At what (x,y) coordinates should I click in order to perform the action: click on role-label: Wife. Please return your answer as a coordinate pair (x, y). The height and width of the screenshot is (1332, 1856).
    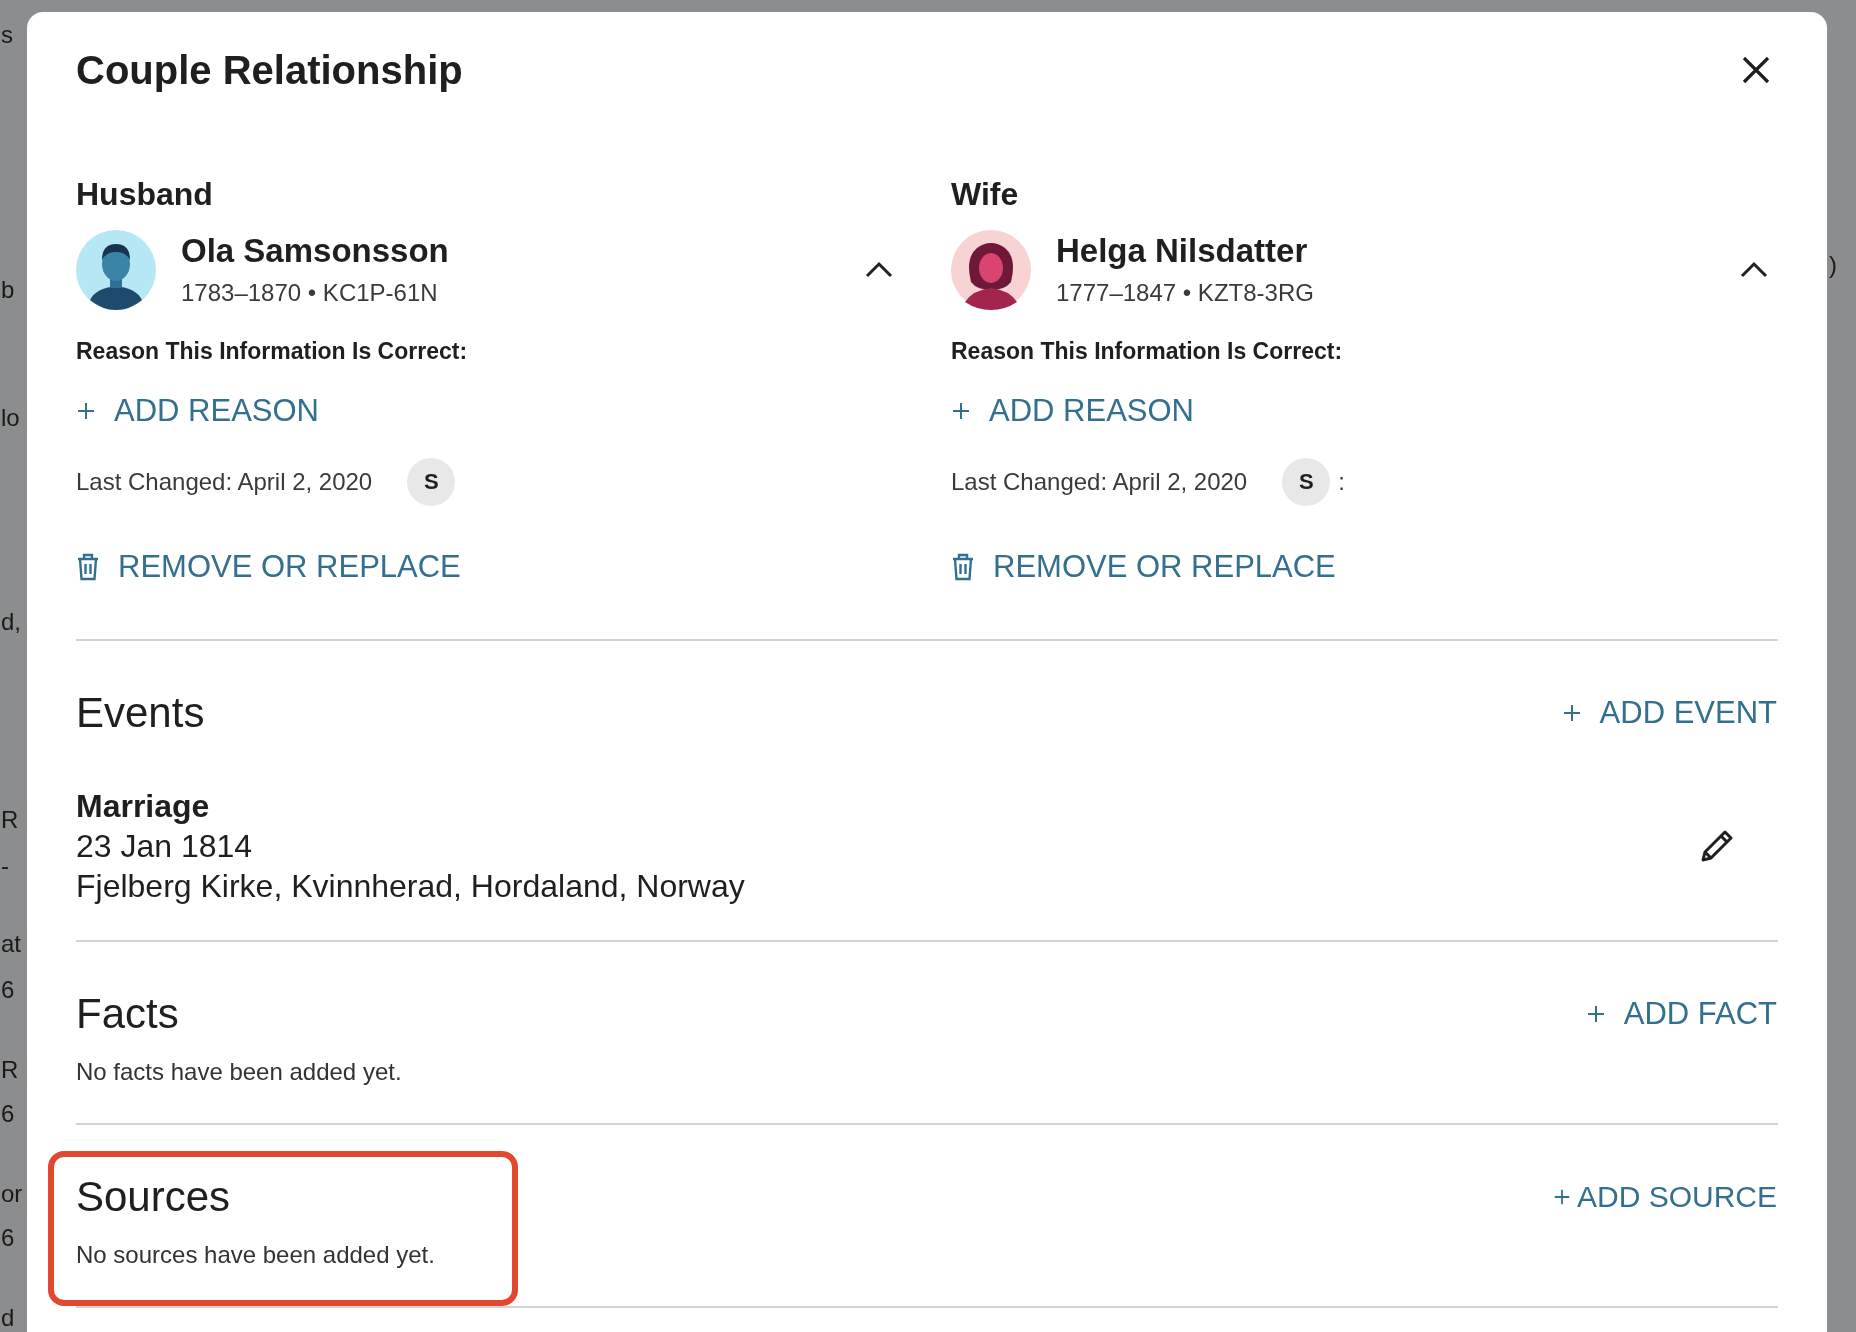
    Looking at the image, I should click on (985, 194).